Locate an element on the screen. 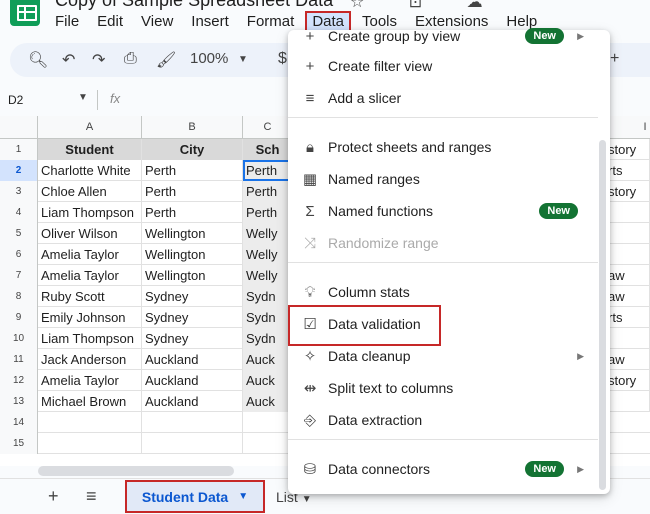 Image resolution: width=650 pixels, height=514 pixels. row-header: 1 is located at coordinates (19, 149).